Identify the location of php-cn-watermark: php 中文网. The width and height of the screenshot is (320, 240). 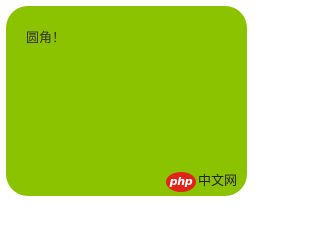
(201, 182).